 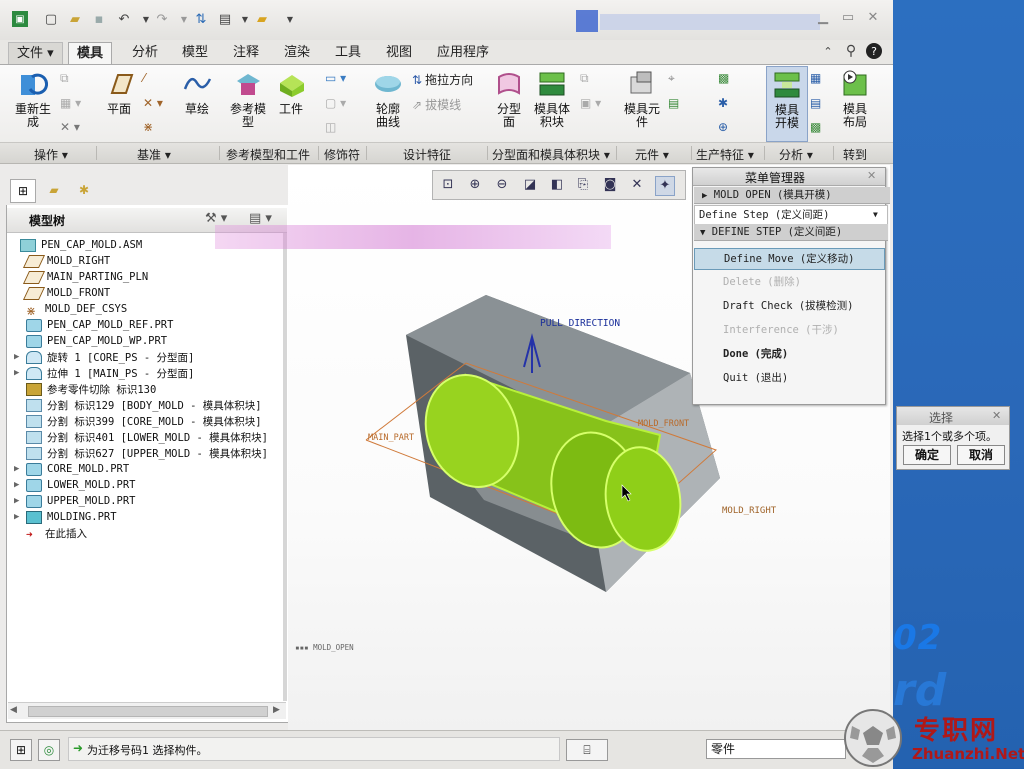 What do you see at coordinates (153, 103) in the screenshot?
I see `datum-point-icon: ✕ ▾` at bounding box center [153, 103].